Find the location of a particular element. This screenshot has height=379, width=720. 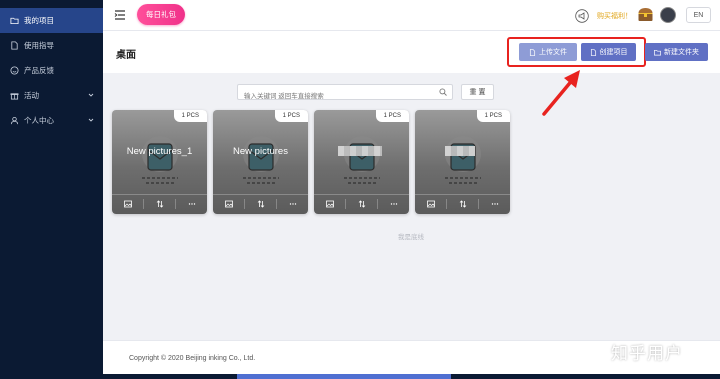

top-bar: 每日礼包 购买福利！ EN is located at coordinates (411, 15).